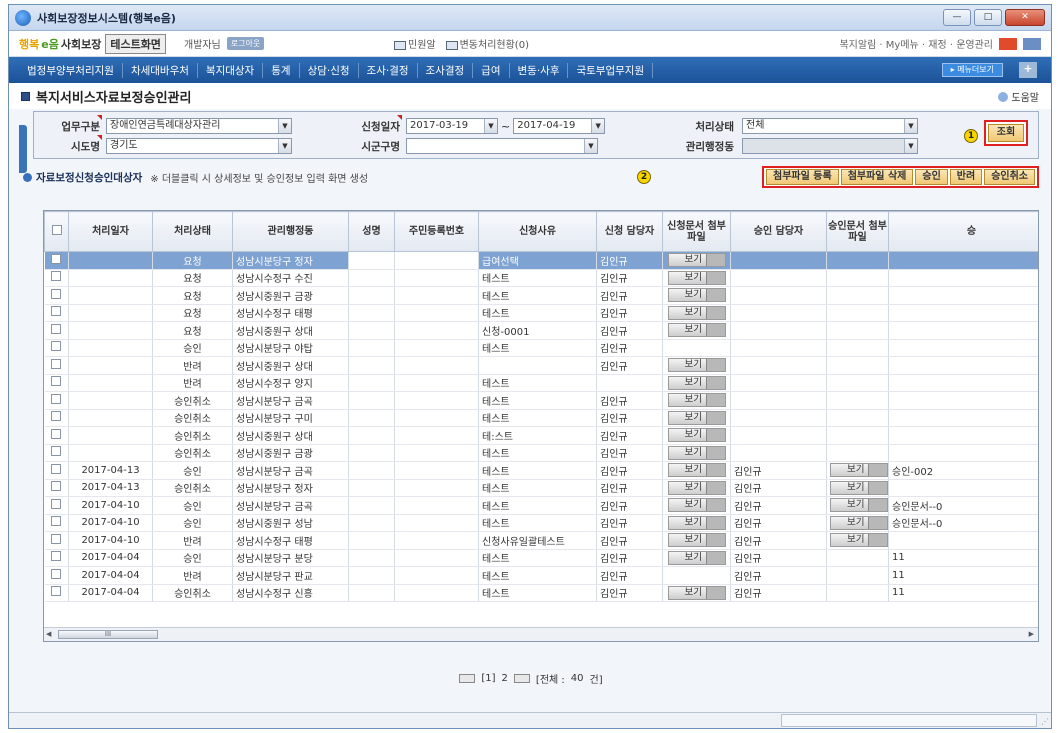  Describe the element at coordinates (541, 365) in the screenshot. I see `table-row: 반려 성남시중원구 상대 김인규 보기` at that location.